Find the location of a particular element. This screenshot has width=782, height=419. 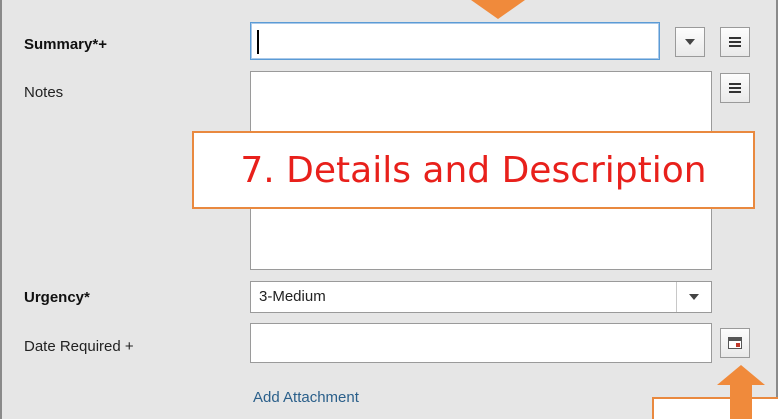

annotation-callout: 7. Details and Description is located at coordinates (473, 170).